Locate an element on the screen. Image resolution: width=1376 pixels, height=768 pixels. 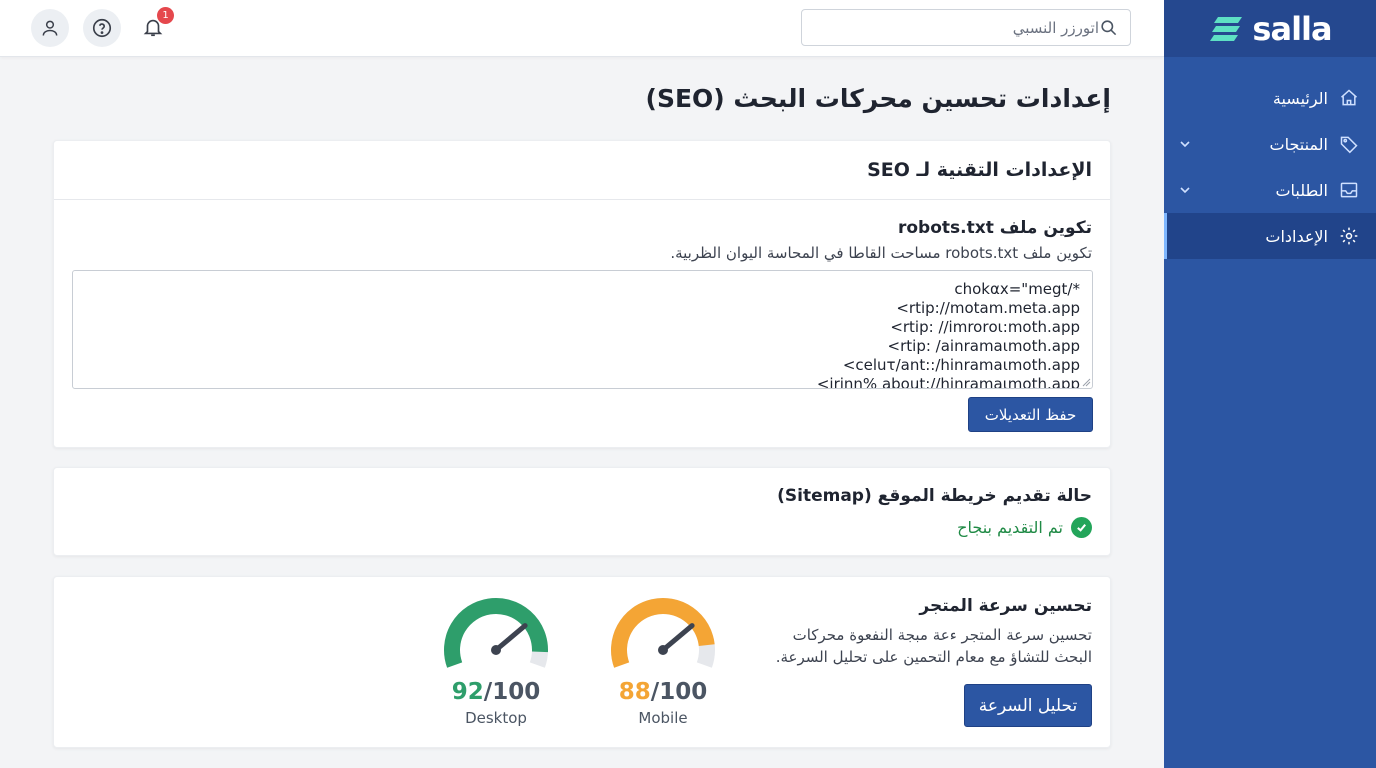
mobile-speed-gauge: 88/100 Mobile is located at coordinates (663, 661).